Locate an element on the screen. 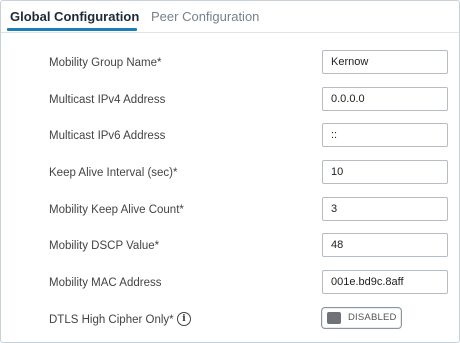  dtls-high-cipher-toggle: DISABLED is located at coordinates (361, 318).